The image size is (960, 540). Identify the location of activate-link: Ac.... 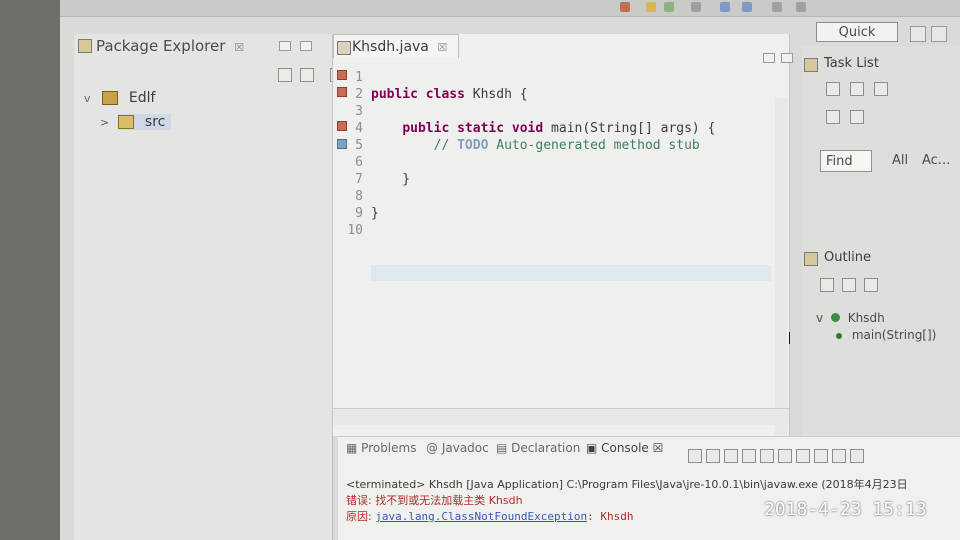
(936, 160).